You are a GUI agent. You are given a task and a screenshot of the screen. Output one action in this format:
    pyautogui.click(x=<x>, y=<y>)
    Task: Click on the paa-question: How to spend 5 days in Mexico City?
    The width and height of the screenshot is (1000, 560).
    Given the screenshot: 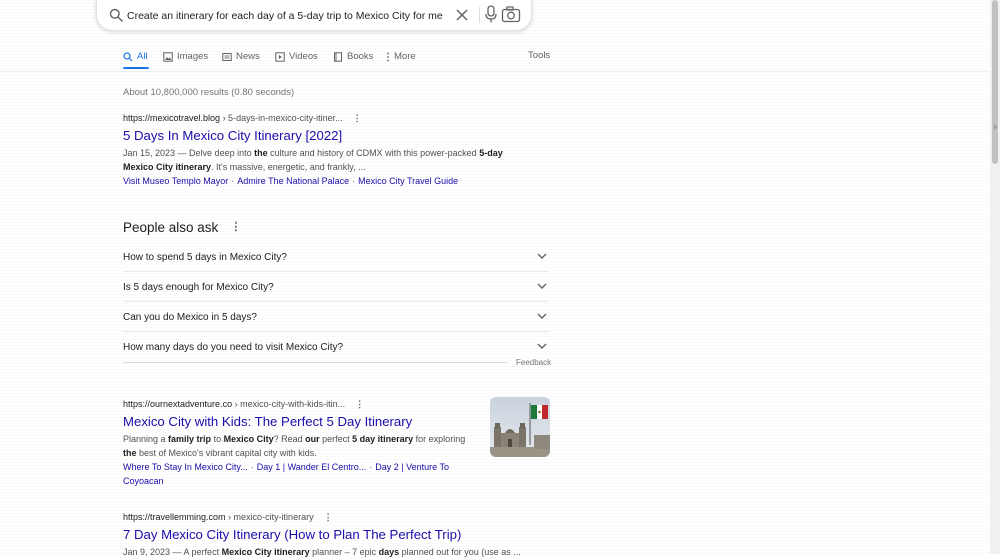 What is the action you would take?
    pyautogui.click(x=336, y=257)
    